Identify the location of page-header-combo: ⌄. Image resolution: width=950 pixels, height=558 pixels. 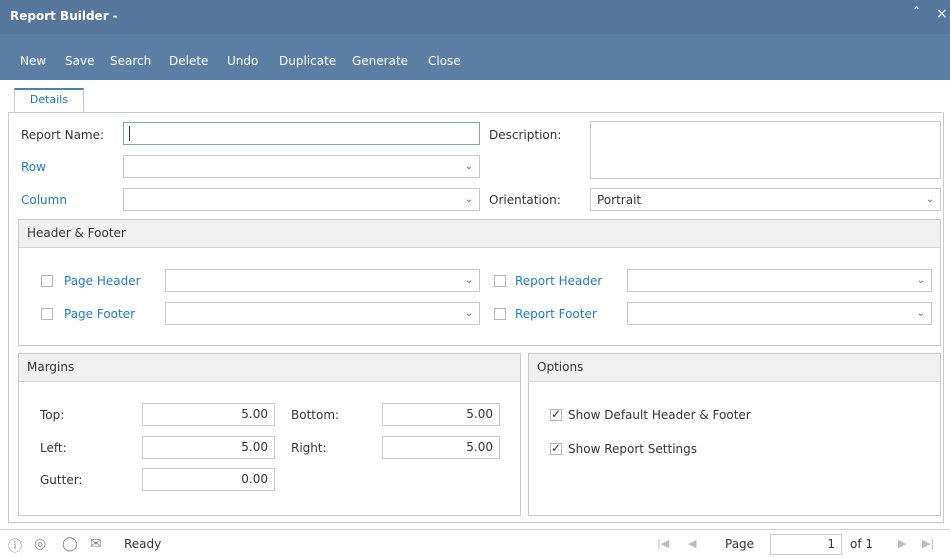
(322, 280).